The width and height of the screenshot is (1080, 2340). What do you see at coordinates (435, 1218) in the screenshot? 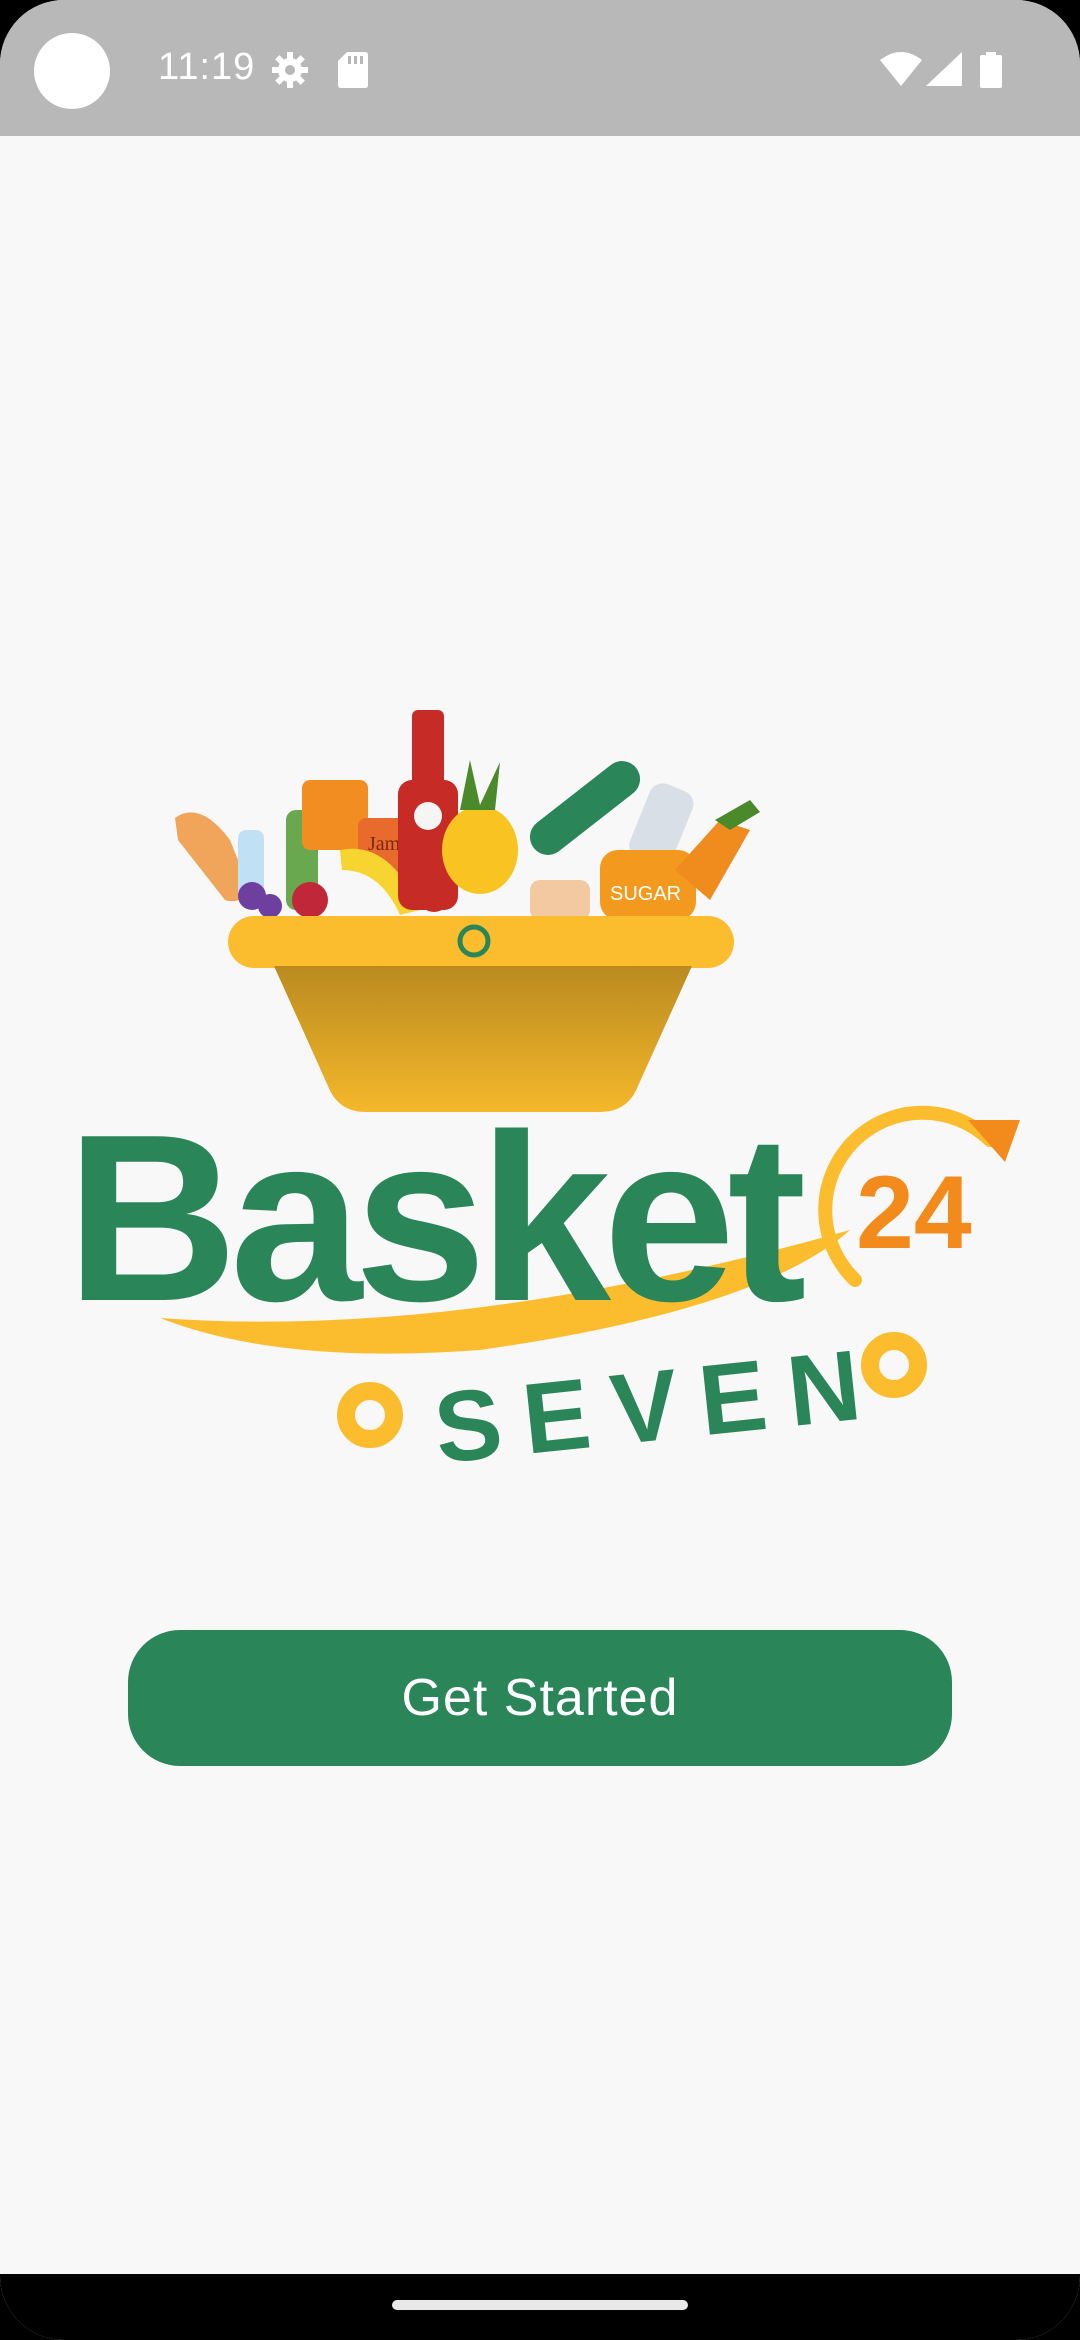
I see `logo-wordmark: Basket` at bounding box center [435, 1218].